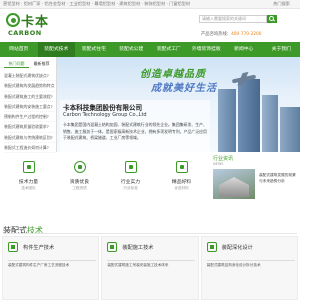 Image resolution: width=320 pixels, height=300 pixels. I want to click on feature-sub: 技术团队, so click(28, 188).